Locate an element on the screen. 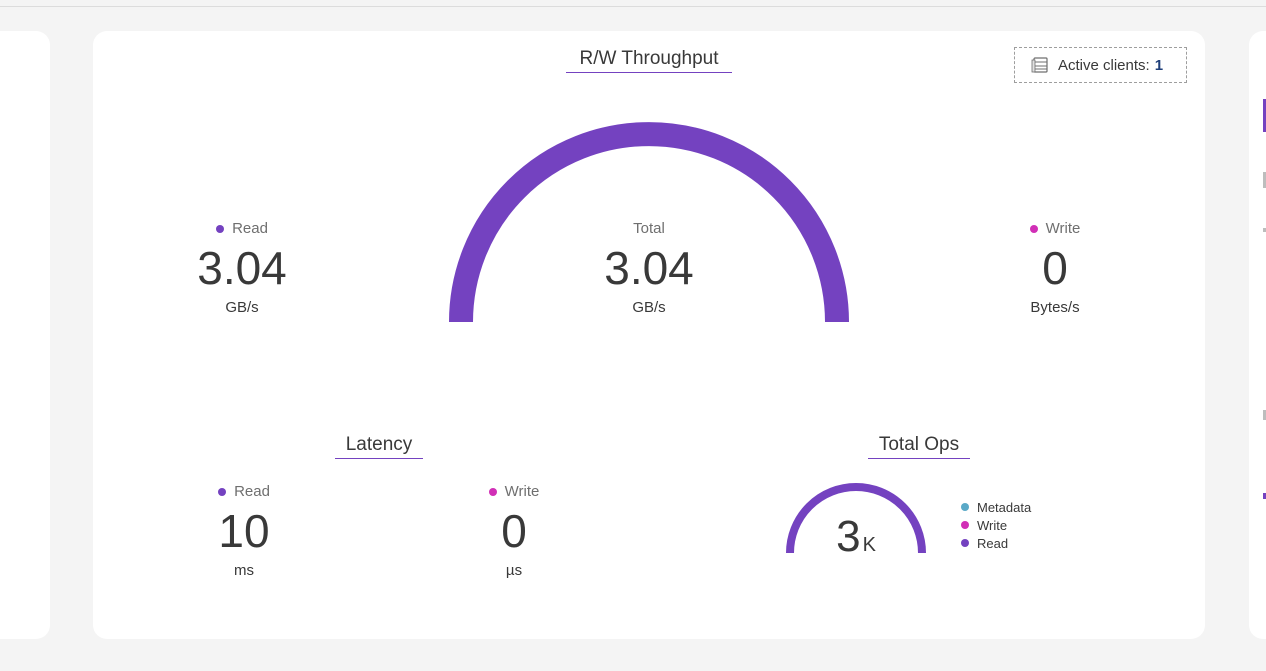  total-ops-value: 3K is located at coordinates (856, 537).